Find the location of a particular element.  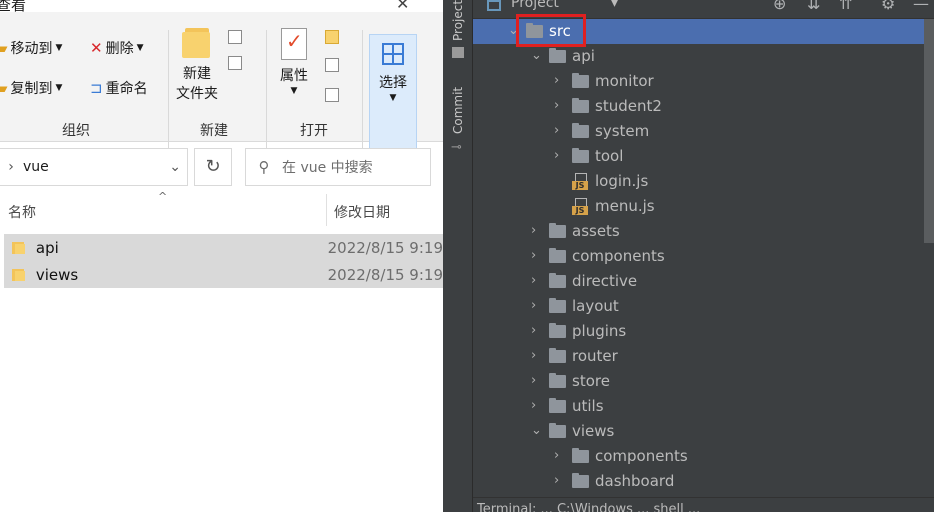

tree-item-label: menu.js is located at coordinates (625, 206).